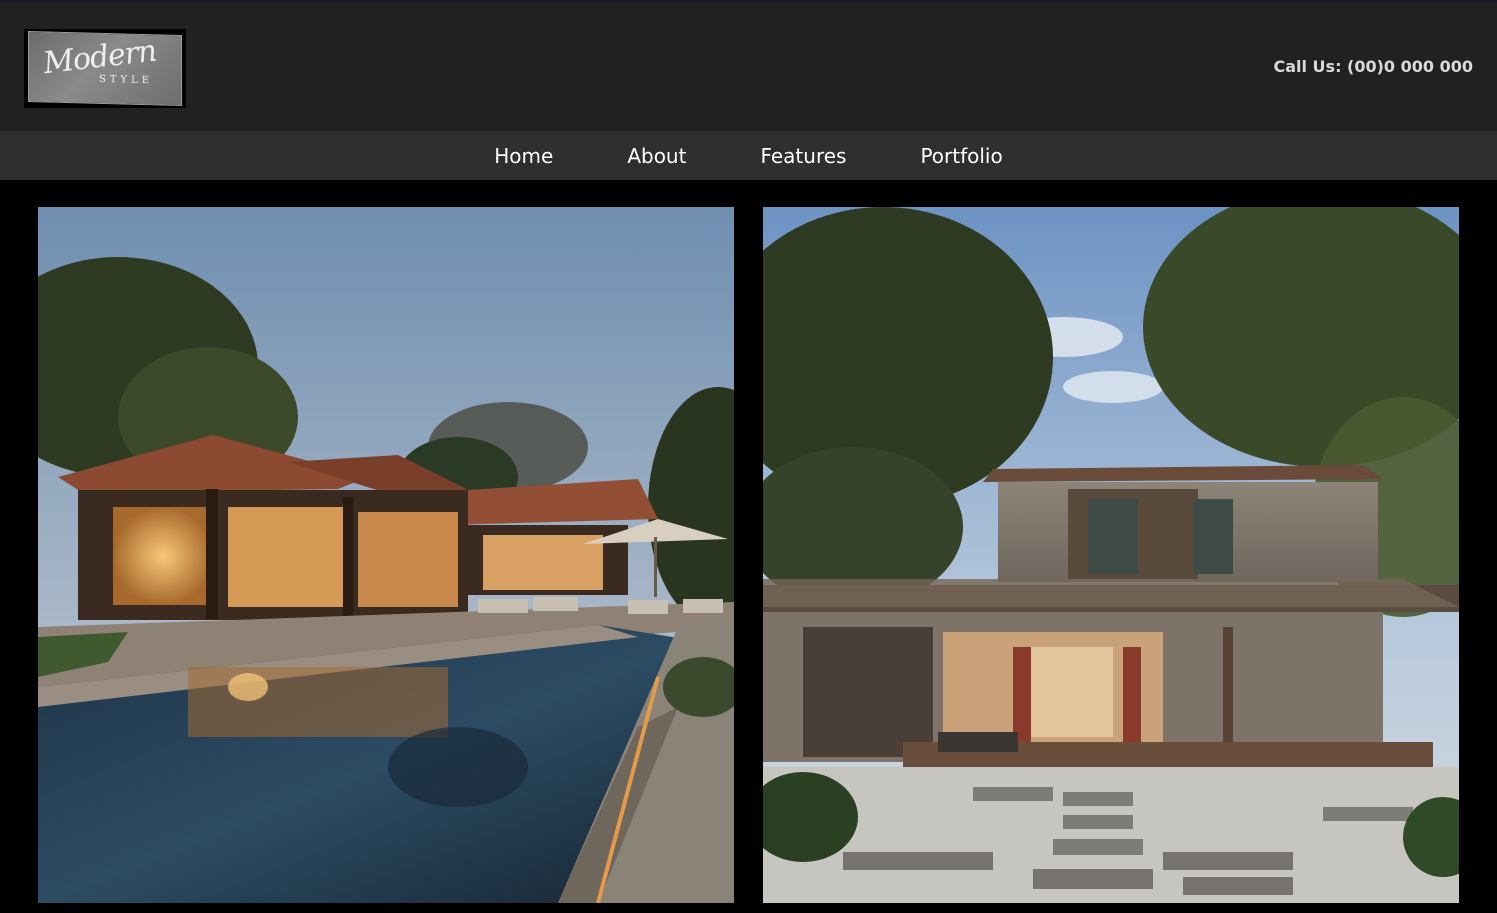 Image resolution: width=1497 pixels, height=913 pixels. Describe the element at coordinates (656, 156) in the screenshot. I see `nav-about-link: About` at that location.